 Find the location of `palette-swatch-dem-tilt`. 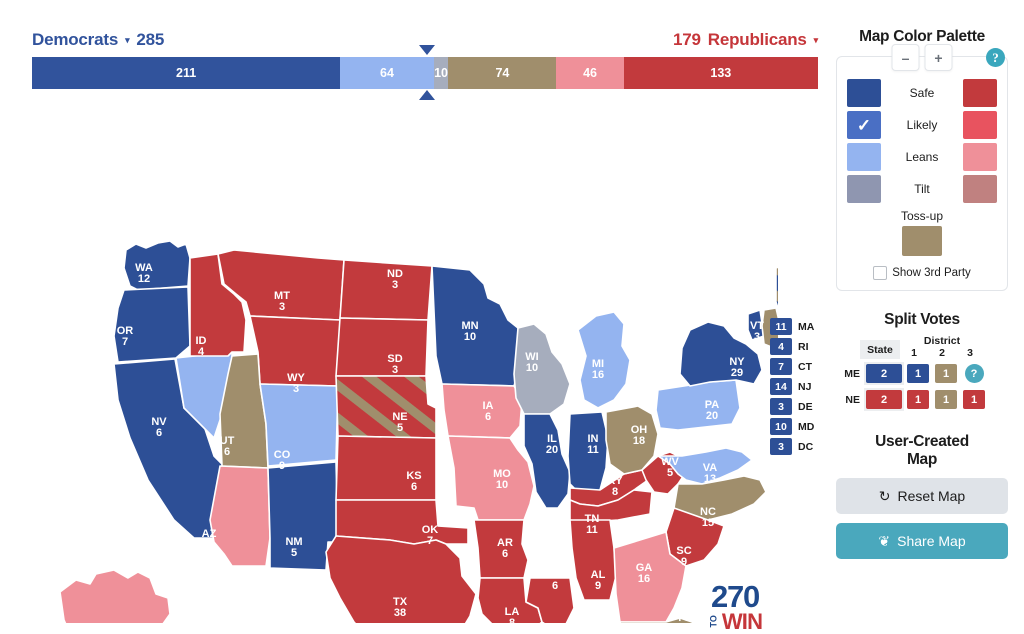

palette-swatch-dem-tilt is located at coordinates (864, 189).